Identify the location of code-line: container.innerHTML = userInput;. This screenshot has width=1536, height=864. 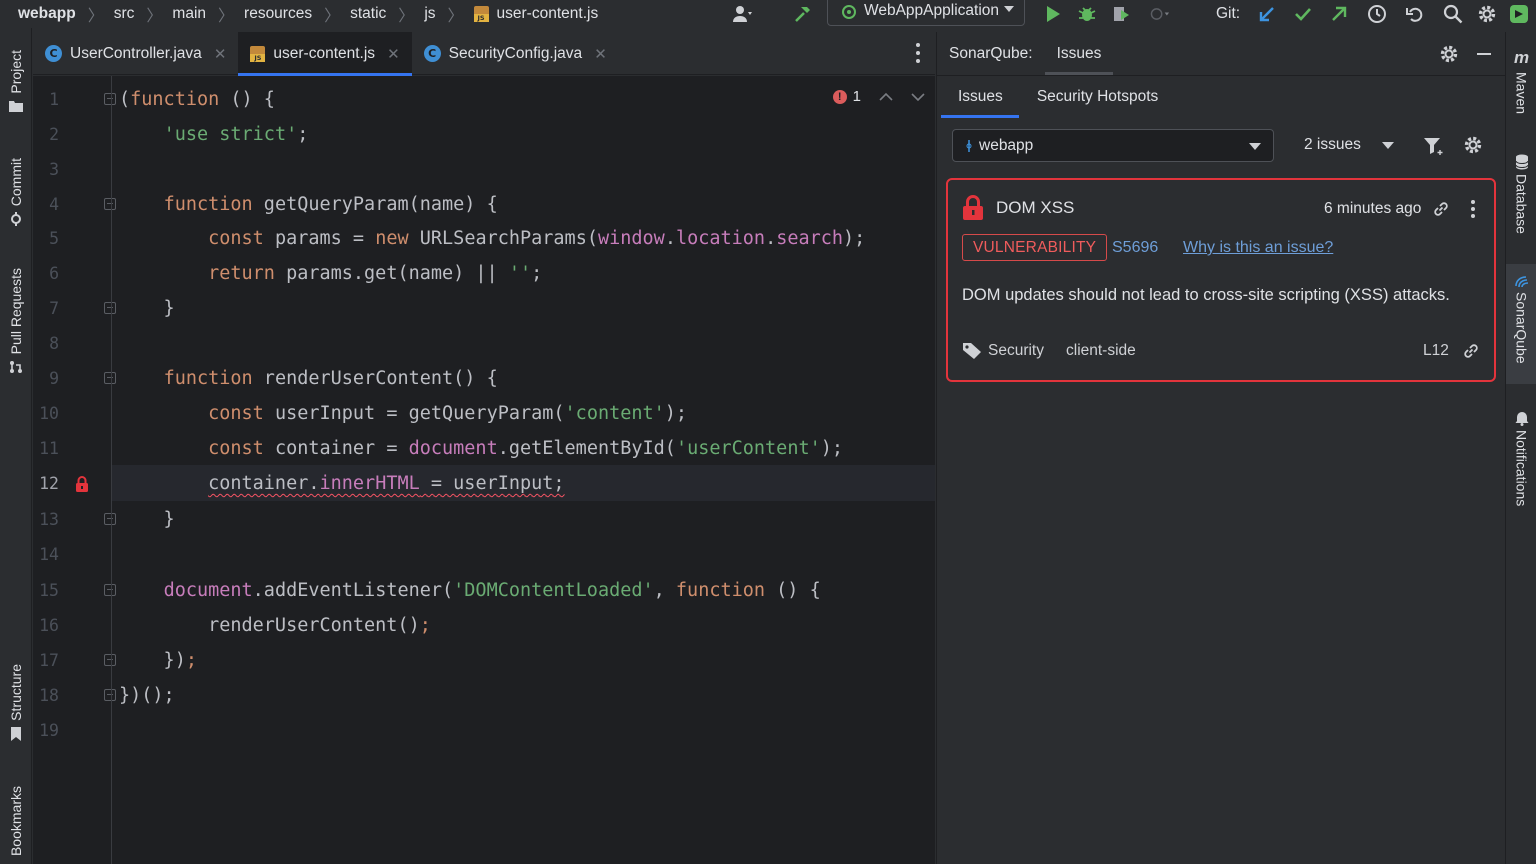
(341, 483).